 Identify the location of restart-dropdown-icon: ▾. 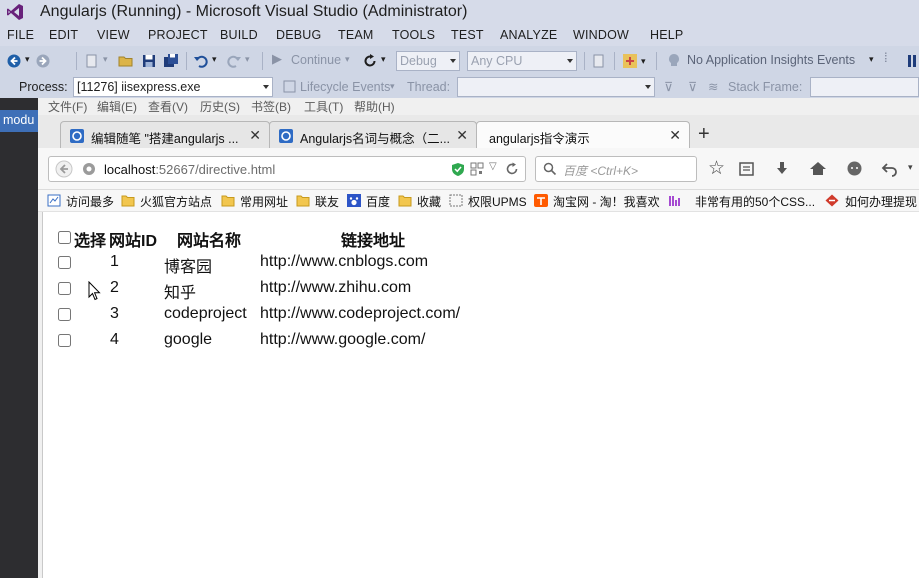
(383, 59).